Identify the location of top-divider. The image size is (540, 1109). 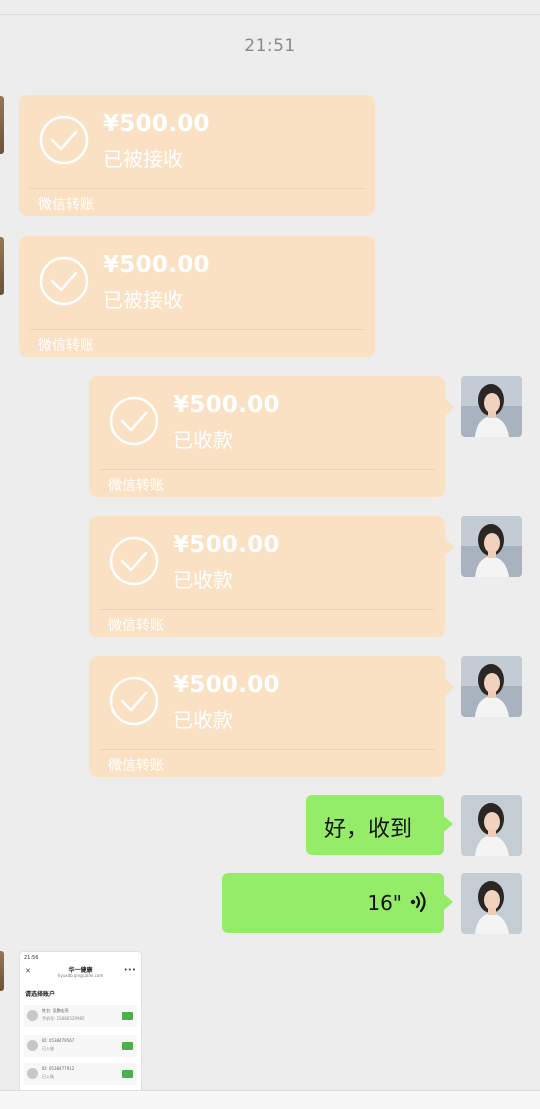
(270, 14).